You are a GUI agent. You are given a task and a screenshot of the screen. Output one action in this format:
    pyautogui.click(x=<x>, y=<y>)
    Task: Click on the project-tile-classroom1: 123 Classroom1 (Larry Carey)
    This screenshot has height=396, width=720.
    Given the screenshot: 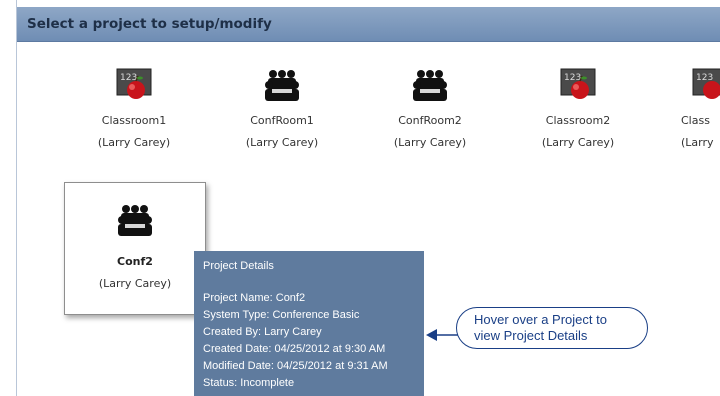 What is the action you would take?
    pyautogui.click(x=134, y=118)
    